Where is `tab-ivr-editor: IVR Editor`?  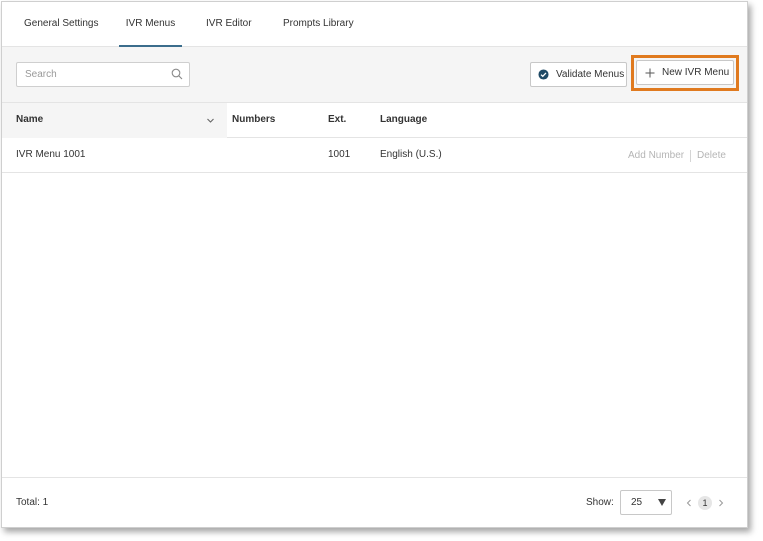
tab-ivr-editor: IVR Editor is located at coordinates (229, 24).